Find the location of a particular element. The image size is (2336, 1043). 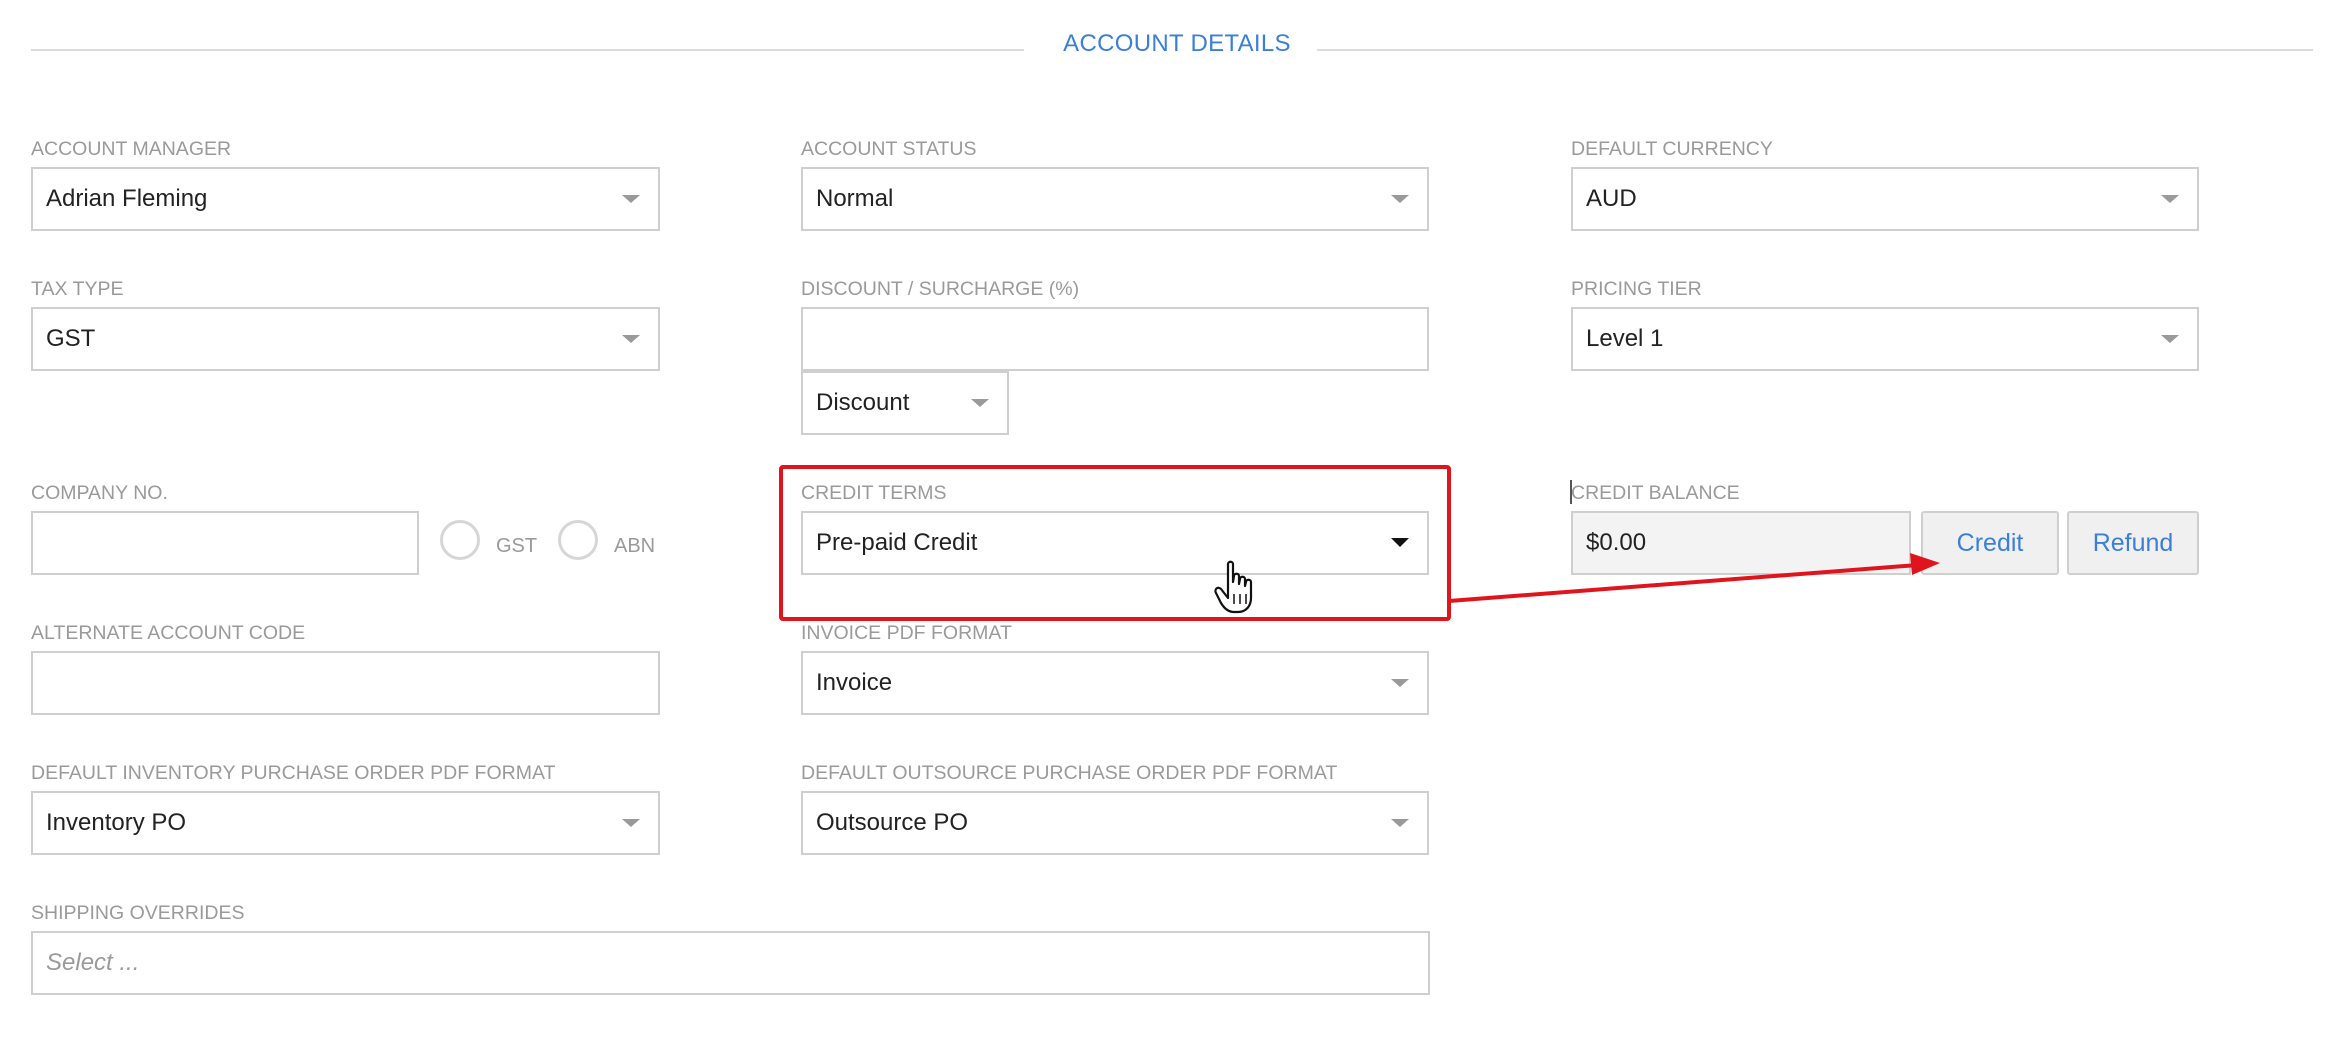

hand-cursor-icon is located at coordinates (1233, 587).